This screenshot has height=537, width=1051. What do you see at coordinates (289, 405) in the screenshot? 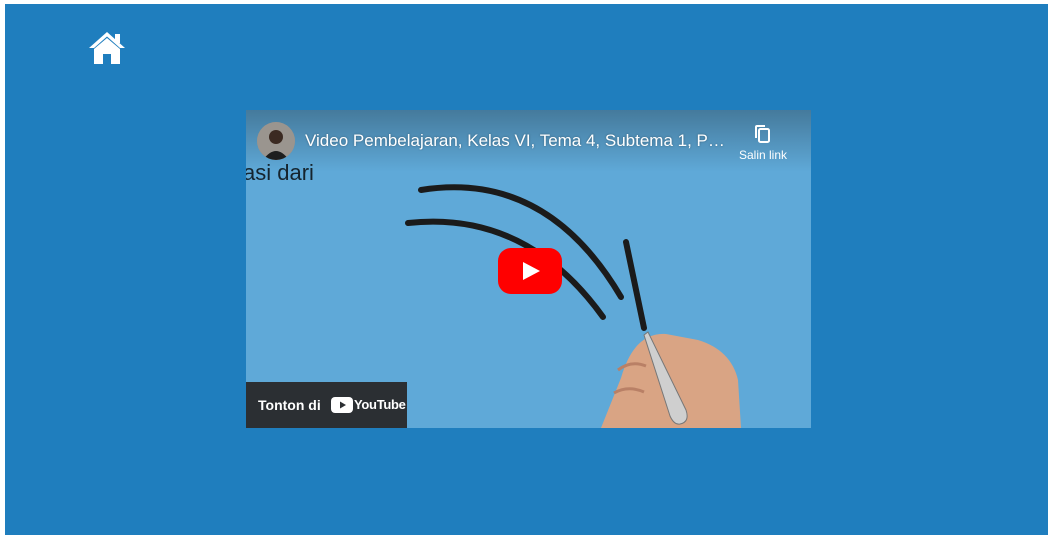
I see `watch-on-label: Tonton di` at bounding box center [289, 405].